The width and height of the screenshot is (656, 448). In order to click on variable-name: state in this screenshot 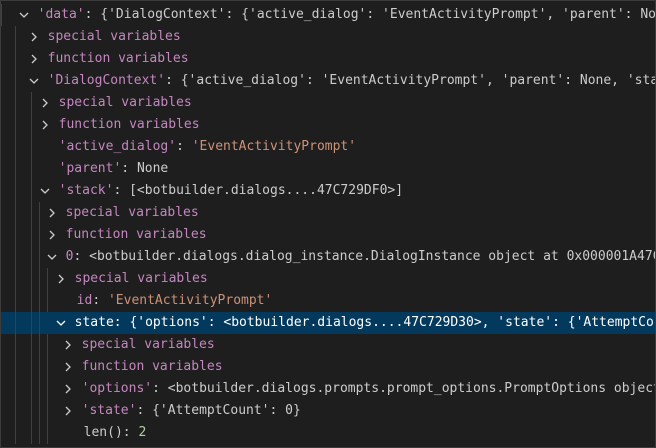, I will do `click(94, 322)`.